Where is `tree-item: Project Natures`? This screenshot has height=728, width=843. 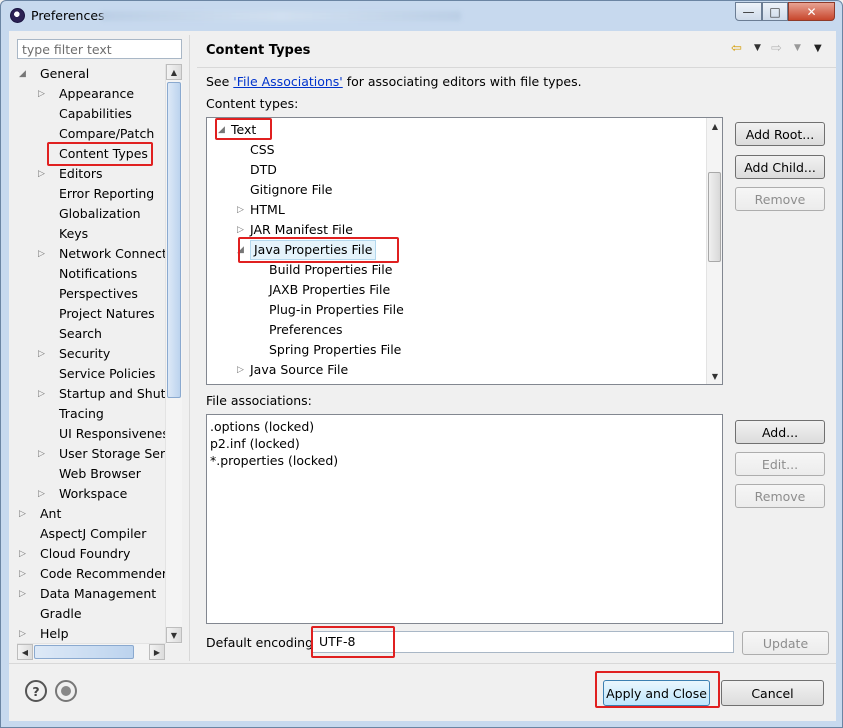 tree-item: Project Natures is located at coordinates (107, 314).